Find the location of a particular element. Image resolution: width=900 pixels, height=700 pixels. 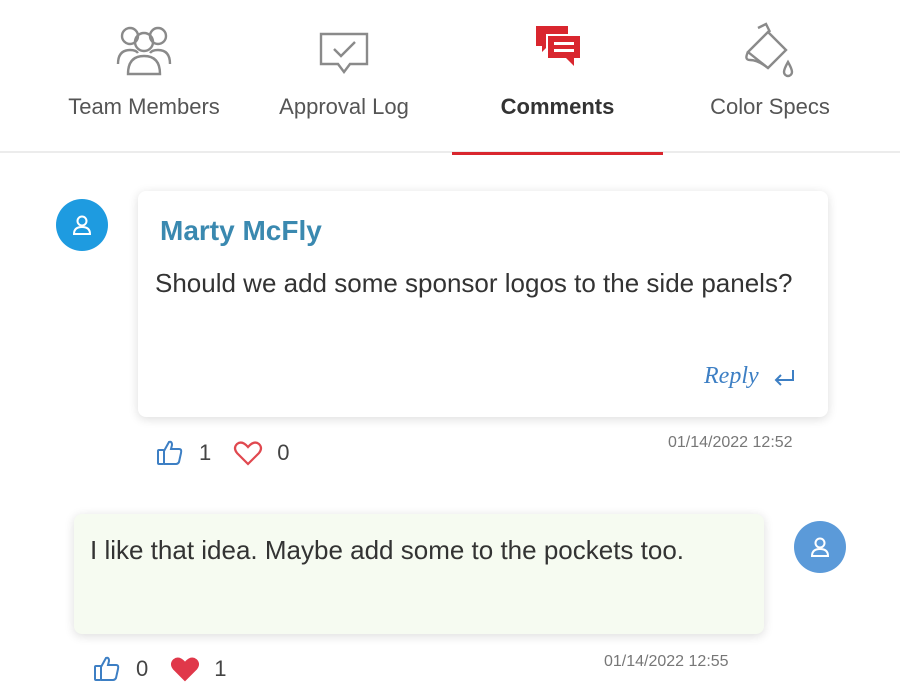

paint-bucket-icon is located at coordinates (770, 50).